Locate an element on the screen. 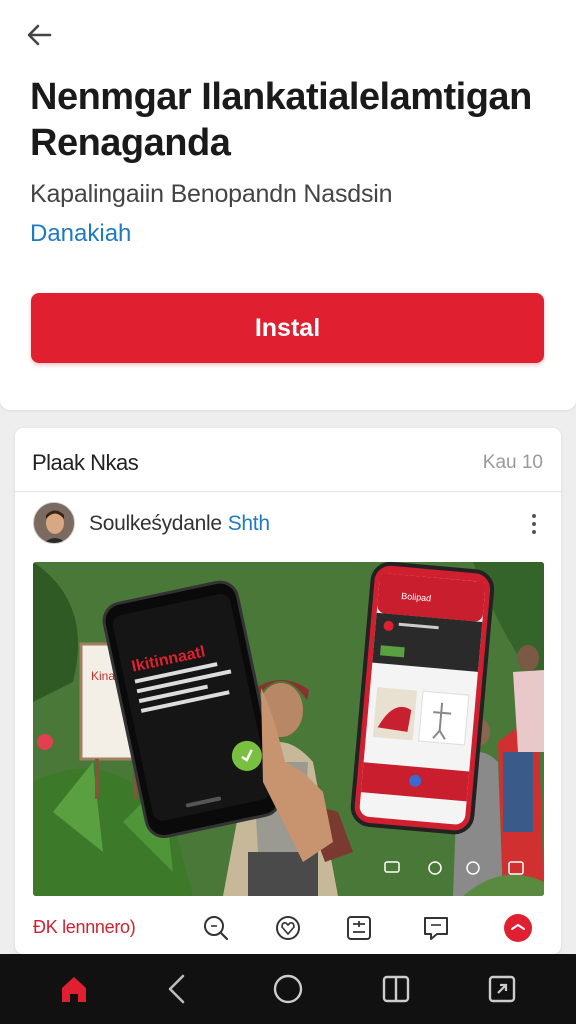 This screenshot has width=576, height=1024. feed-header-title: Plaak Nkas is located at coordinates (85, 462).